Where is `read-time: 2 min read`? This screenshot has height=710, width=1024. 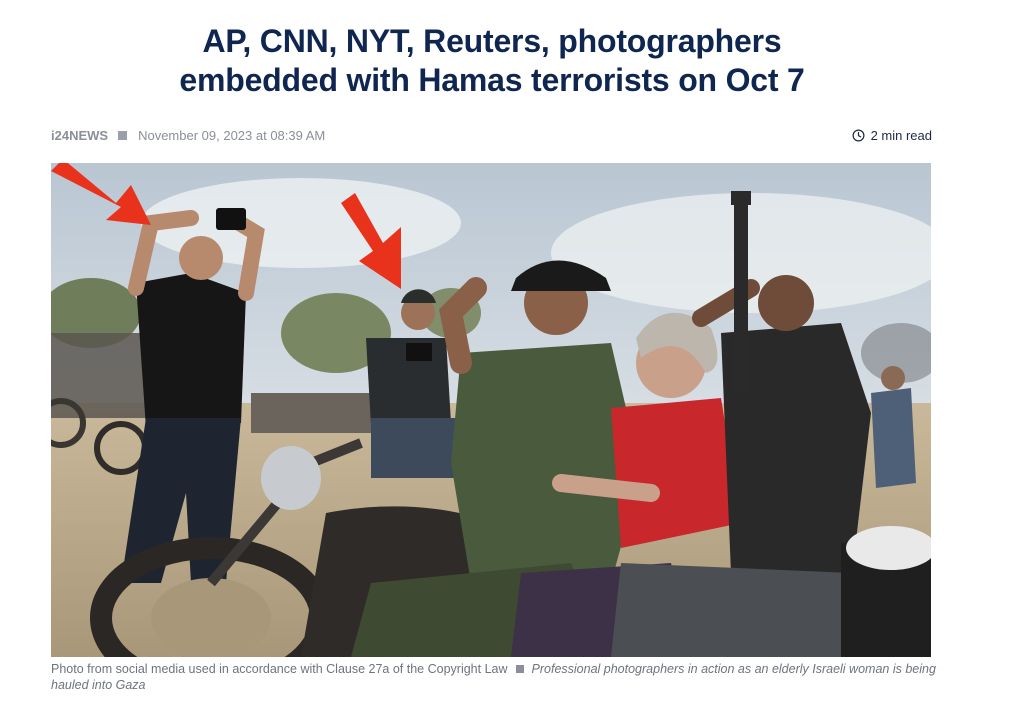 read-time: 2 min read is located at coordinates (892, 135).